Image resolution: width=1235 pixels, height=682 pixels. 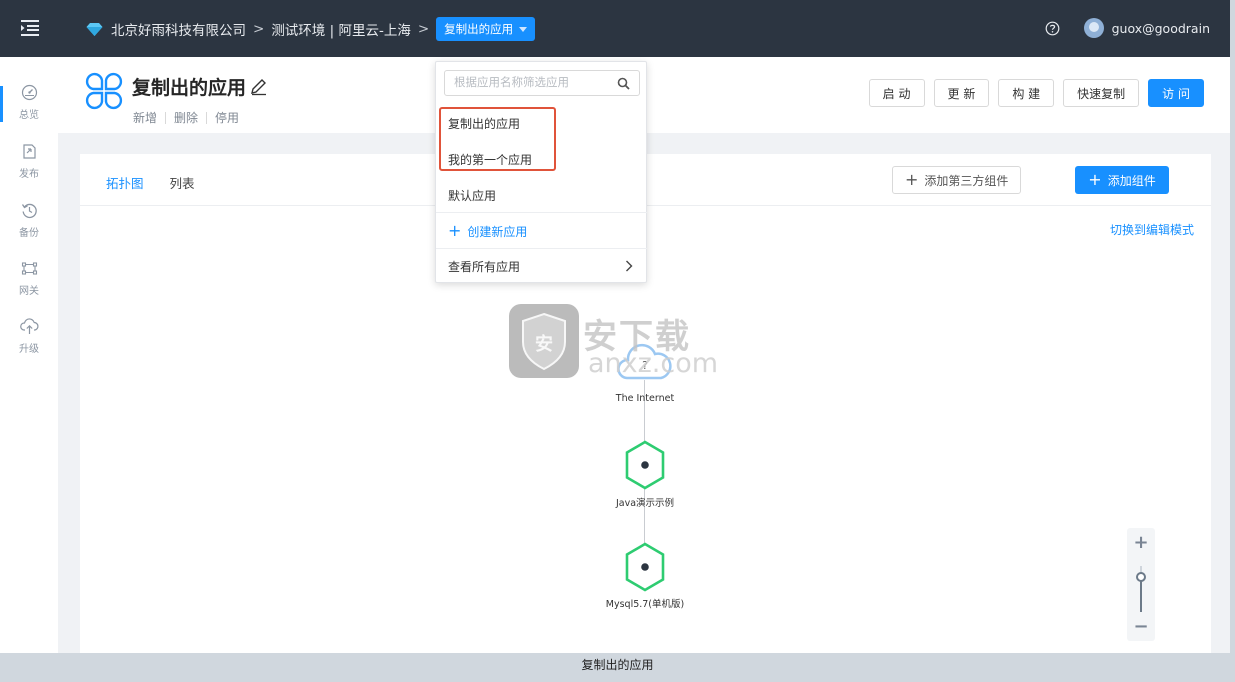 What do you see at coordinates (645, 465) in the screenshot?
I see `java-service-node` at bounding box center [645, 465].